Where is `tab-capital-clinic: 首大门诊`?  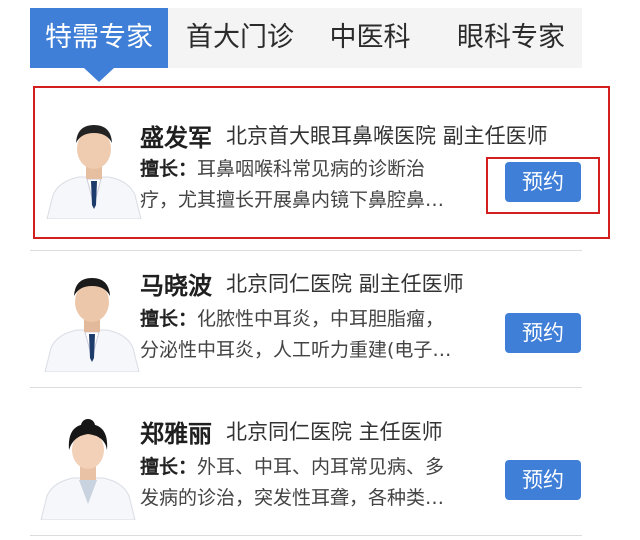
tab-capital-clinic: 首大门诊 is located at coordinates (240, 38).